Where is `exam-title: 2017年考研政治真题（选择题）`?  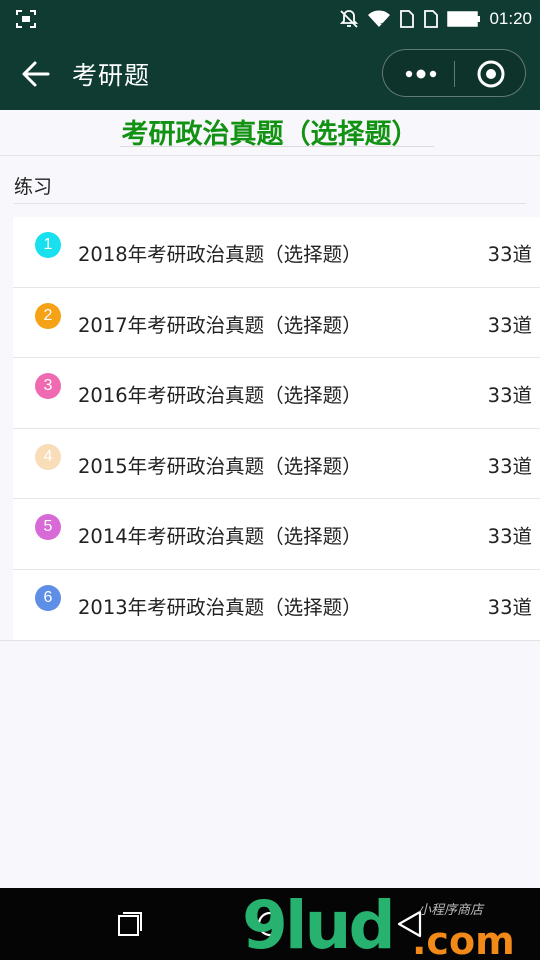
exam-title: 2017年考研政治真题（选择题） is located at coordinates (220, 325).